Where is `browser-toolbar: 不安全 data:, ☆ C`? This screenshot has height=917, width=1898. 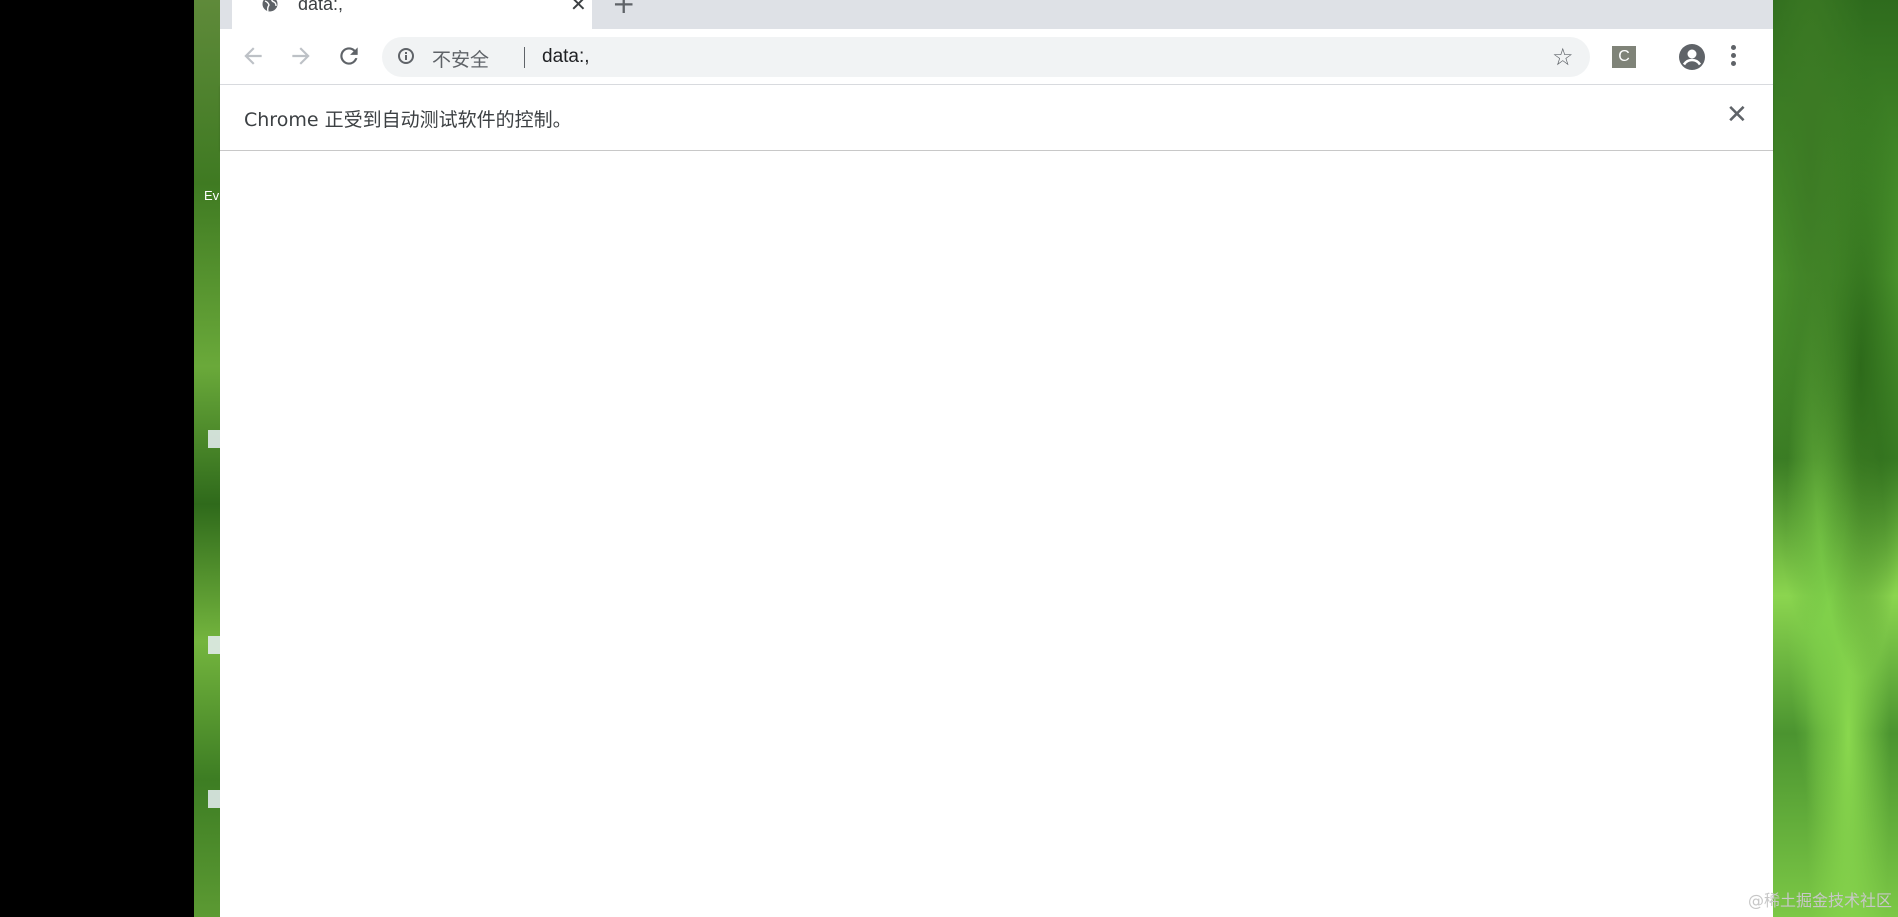
browser-toolbar: 不安全 data:, ☆ C is located at coordinates (996, 57).